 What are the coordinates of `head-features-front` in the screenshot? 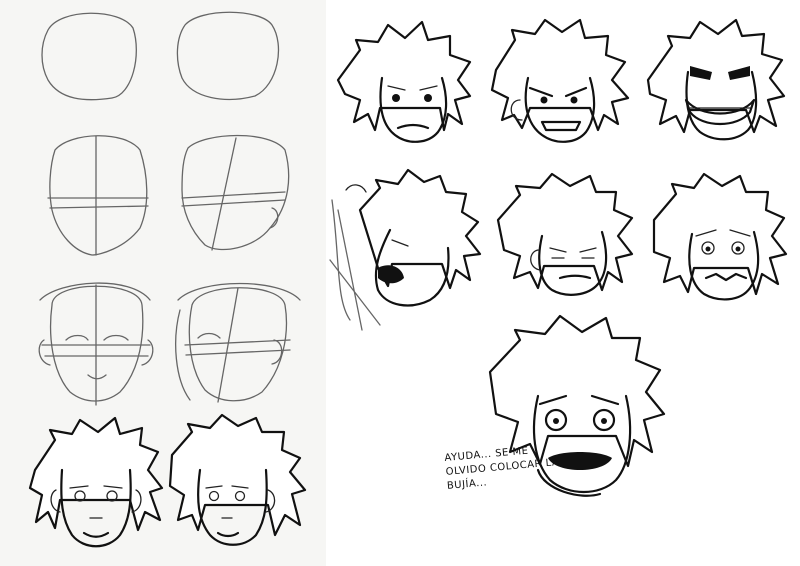 It's located at (96, 344).